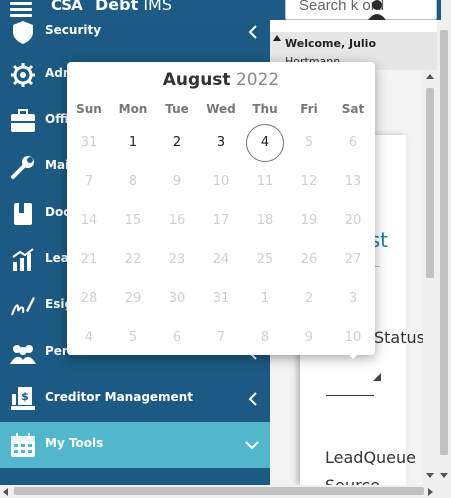 The width and height of the screenshot is (451, 498). I want to click on sidebar-item-security: Security, so click(135, 37).